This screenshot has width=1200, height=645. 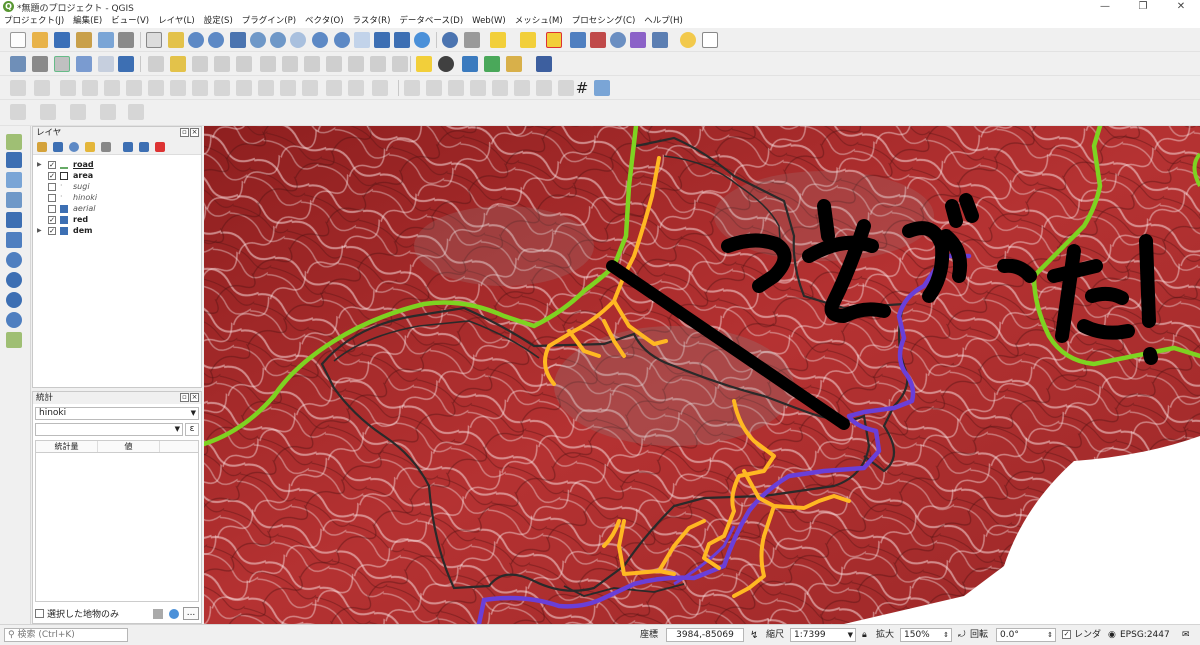 I want to click on menu-plugins: プラグイン(P), so click(x=269, y=21).